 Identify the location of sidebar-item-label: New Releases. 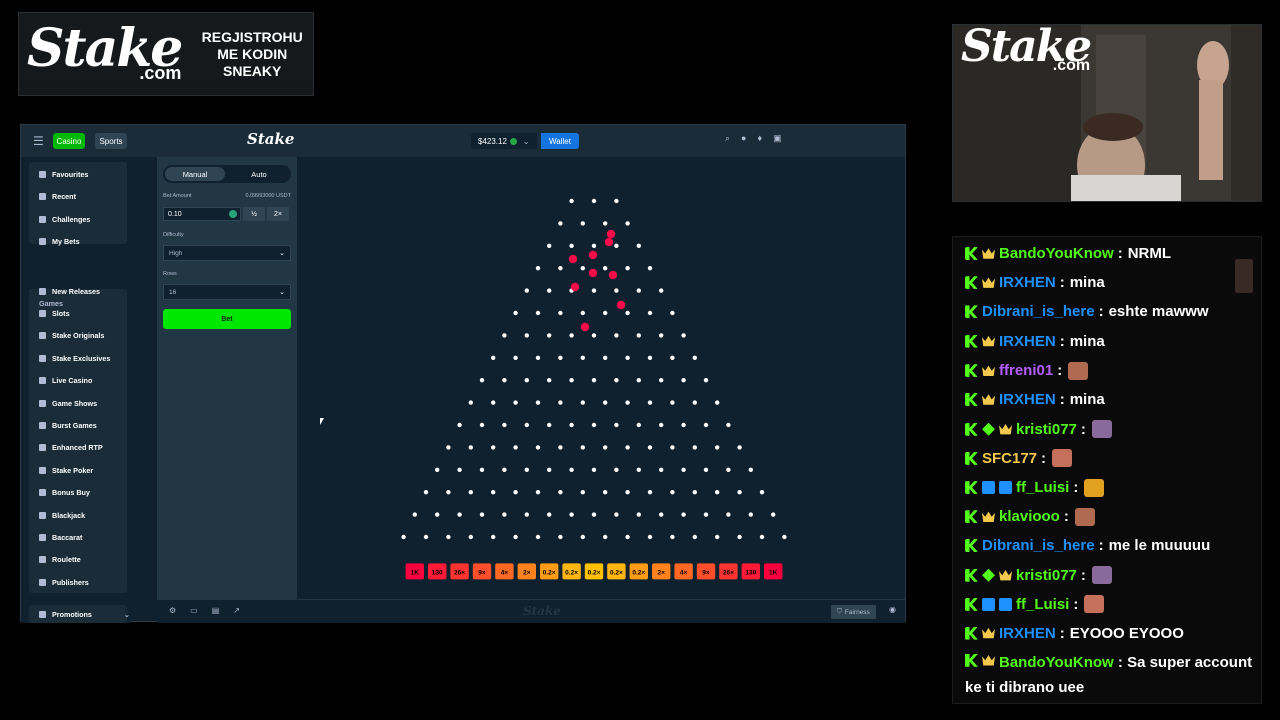
(76, 291).